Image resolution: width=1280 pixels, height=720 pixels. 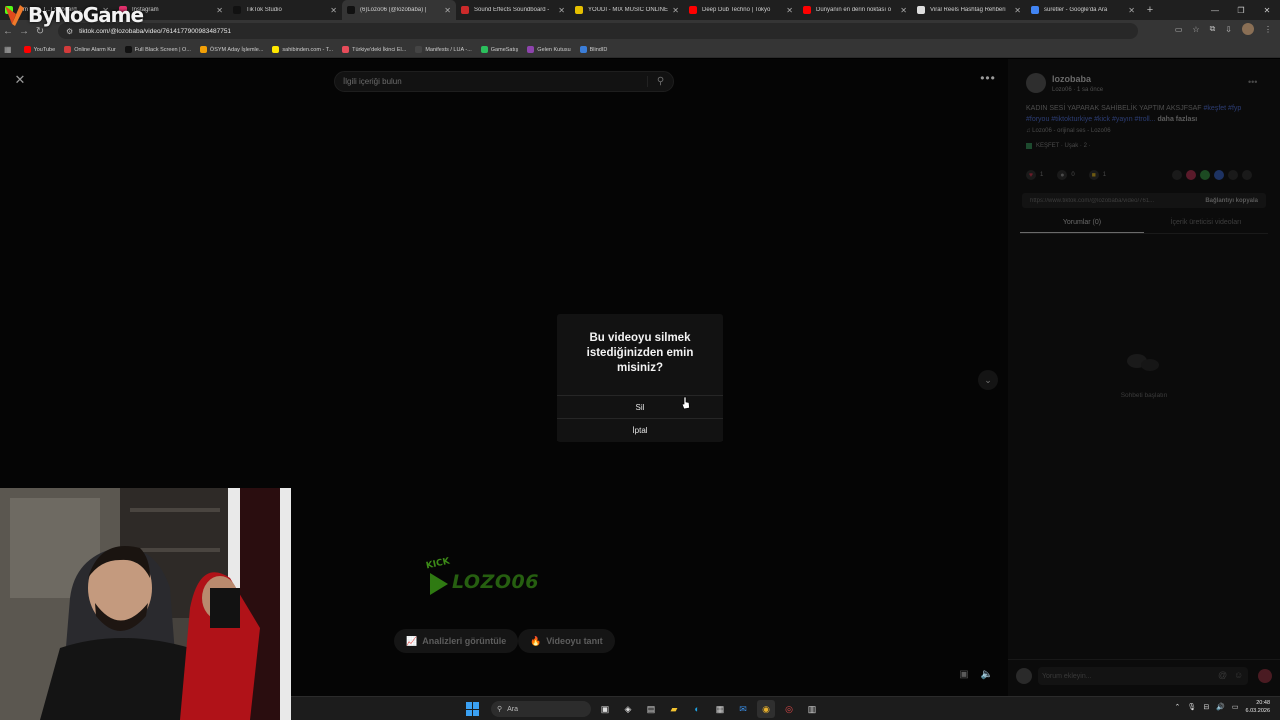 What do you see at coordinates (1219, 175) in the screenshot?
I see `facebook-icon` at bounding box center [1219, 175].